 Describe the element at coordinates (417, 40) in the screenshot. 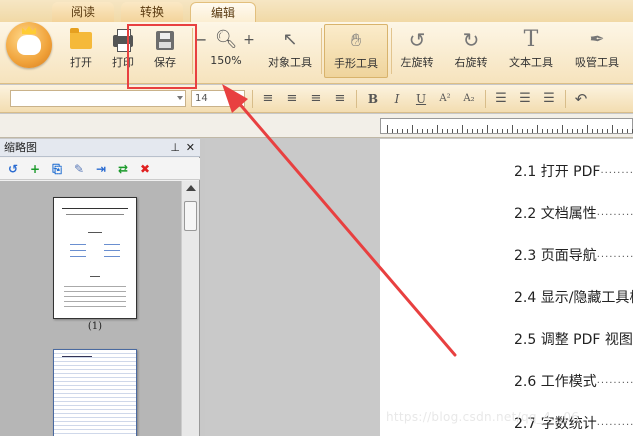

I see `rotate-left-icon: ↺` at that location.